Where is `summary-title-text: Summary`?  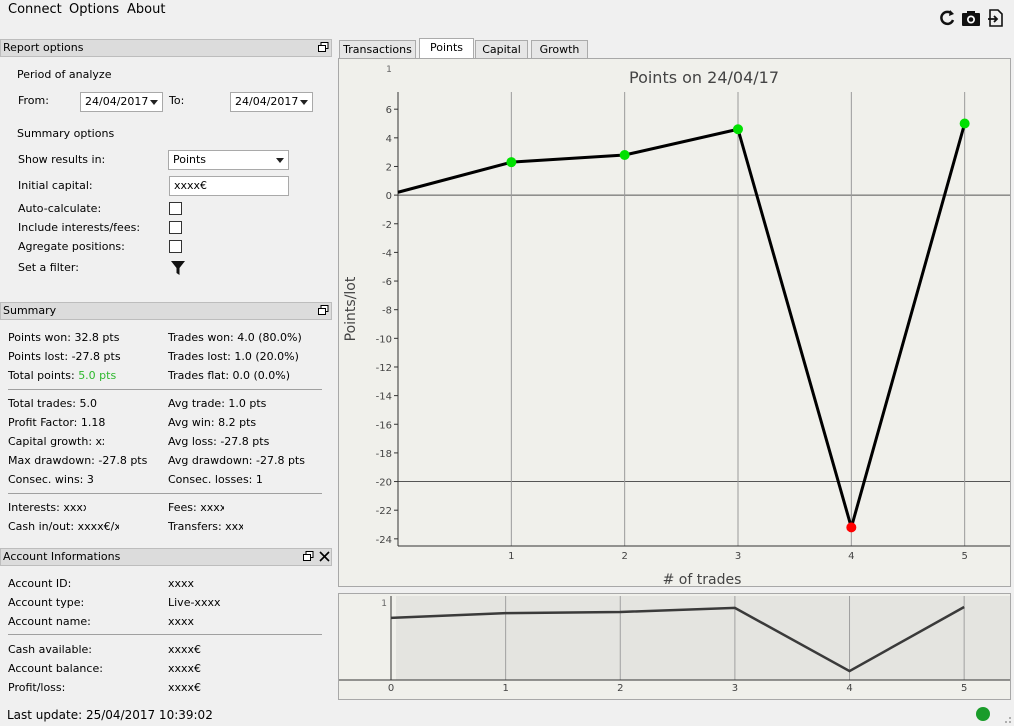
summary-title-text: Summary is located at coordinates (30, 310).